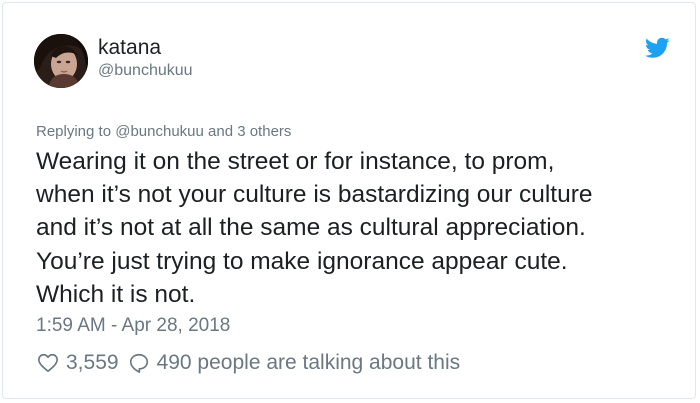  Describe the element at coordinates (145, 71) in the screenshot. I see `user-handle: @bunchukuu` at that location.